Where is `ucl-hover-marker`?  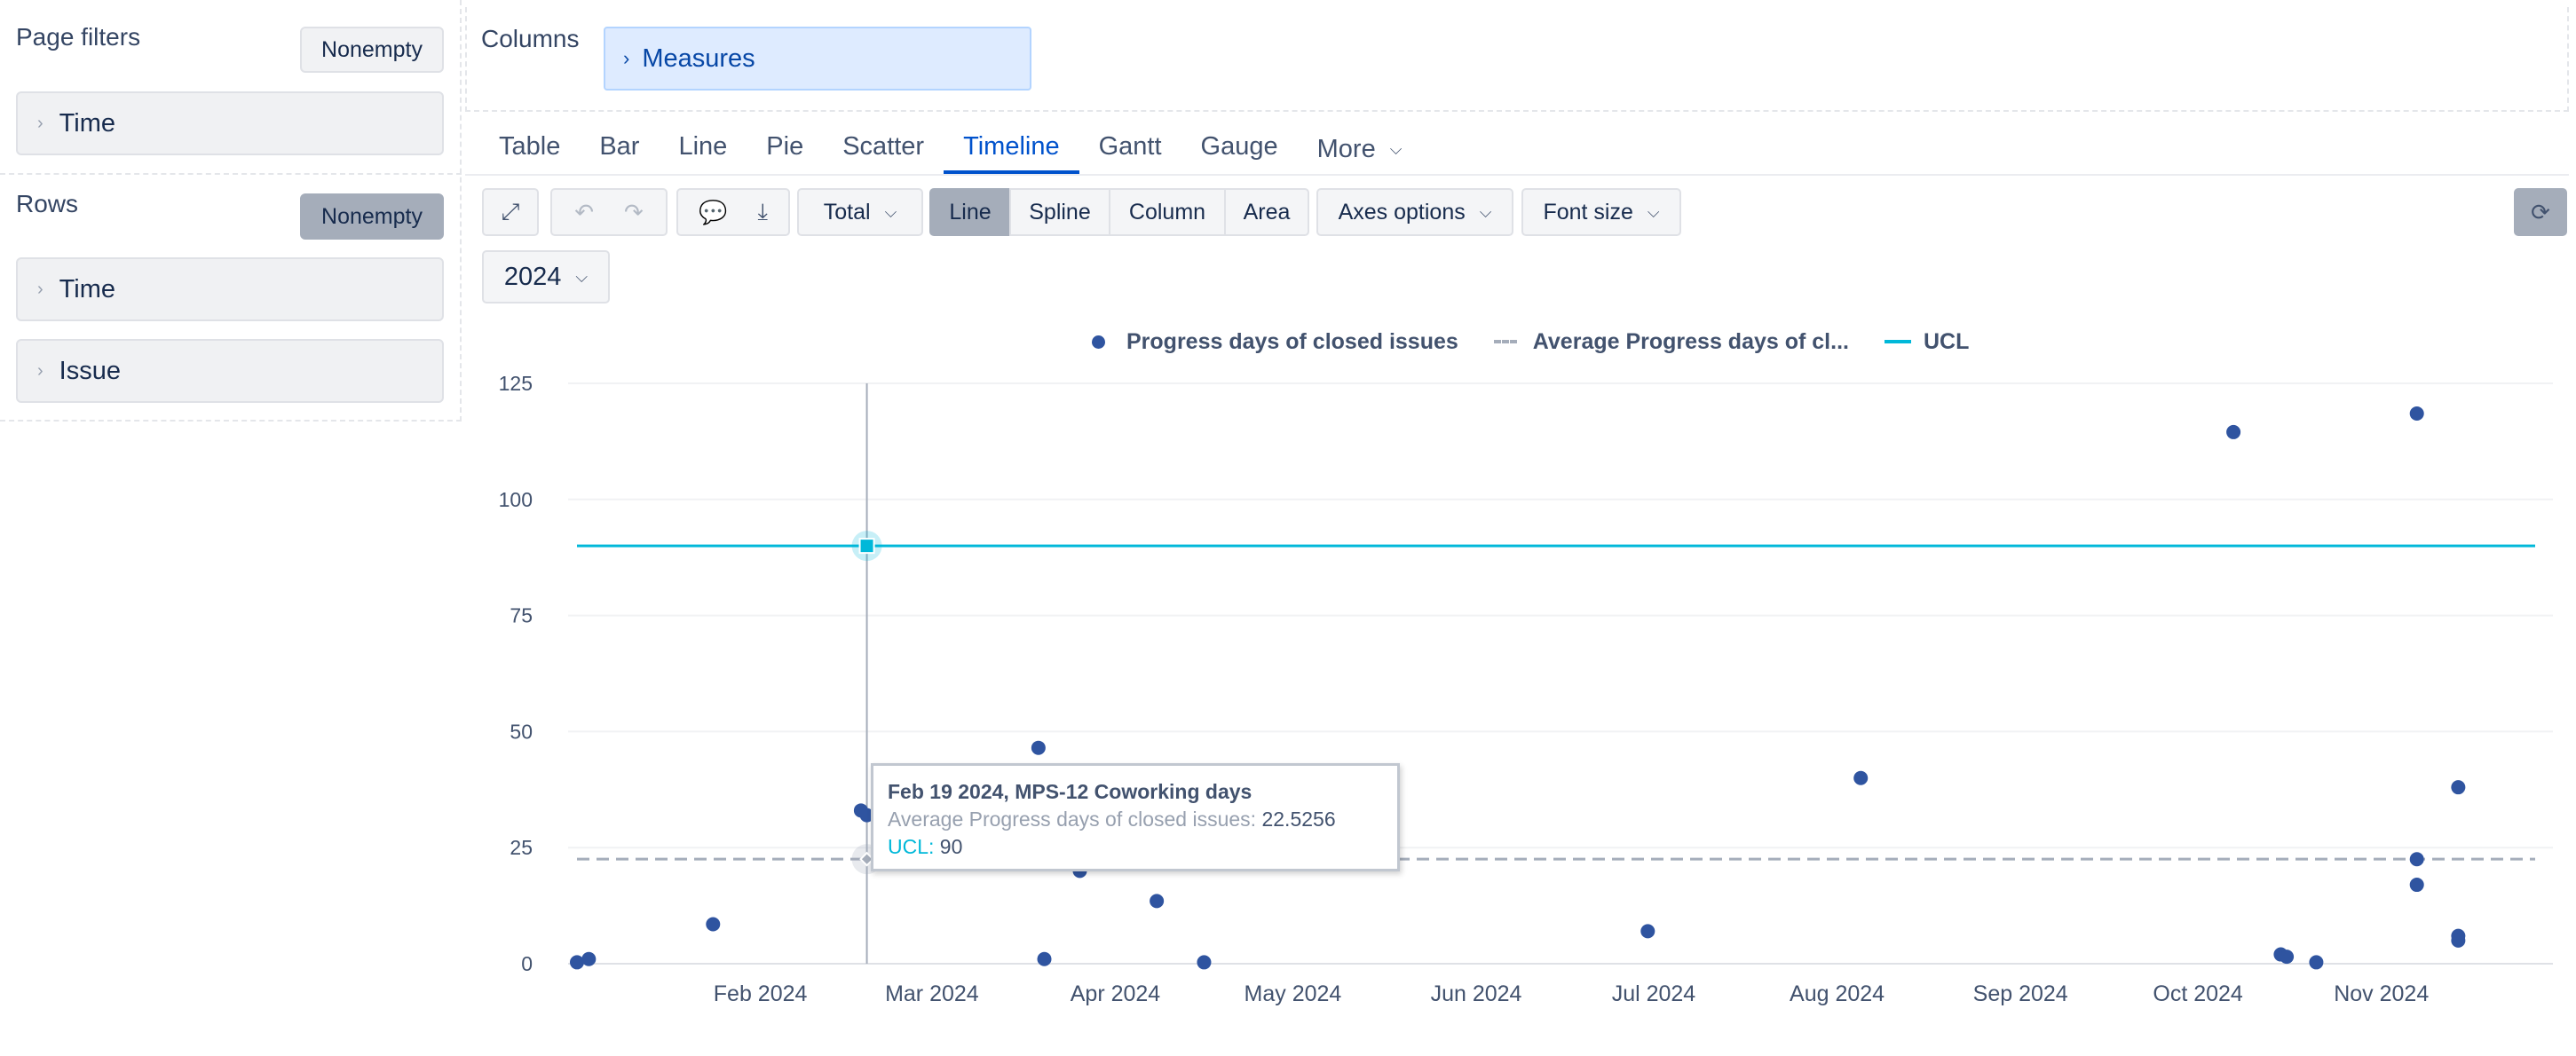 ucl-hover-marker is located at coordinates (866, 546).